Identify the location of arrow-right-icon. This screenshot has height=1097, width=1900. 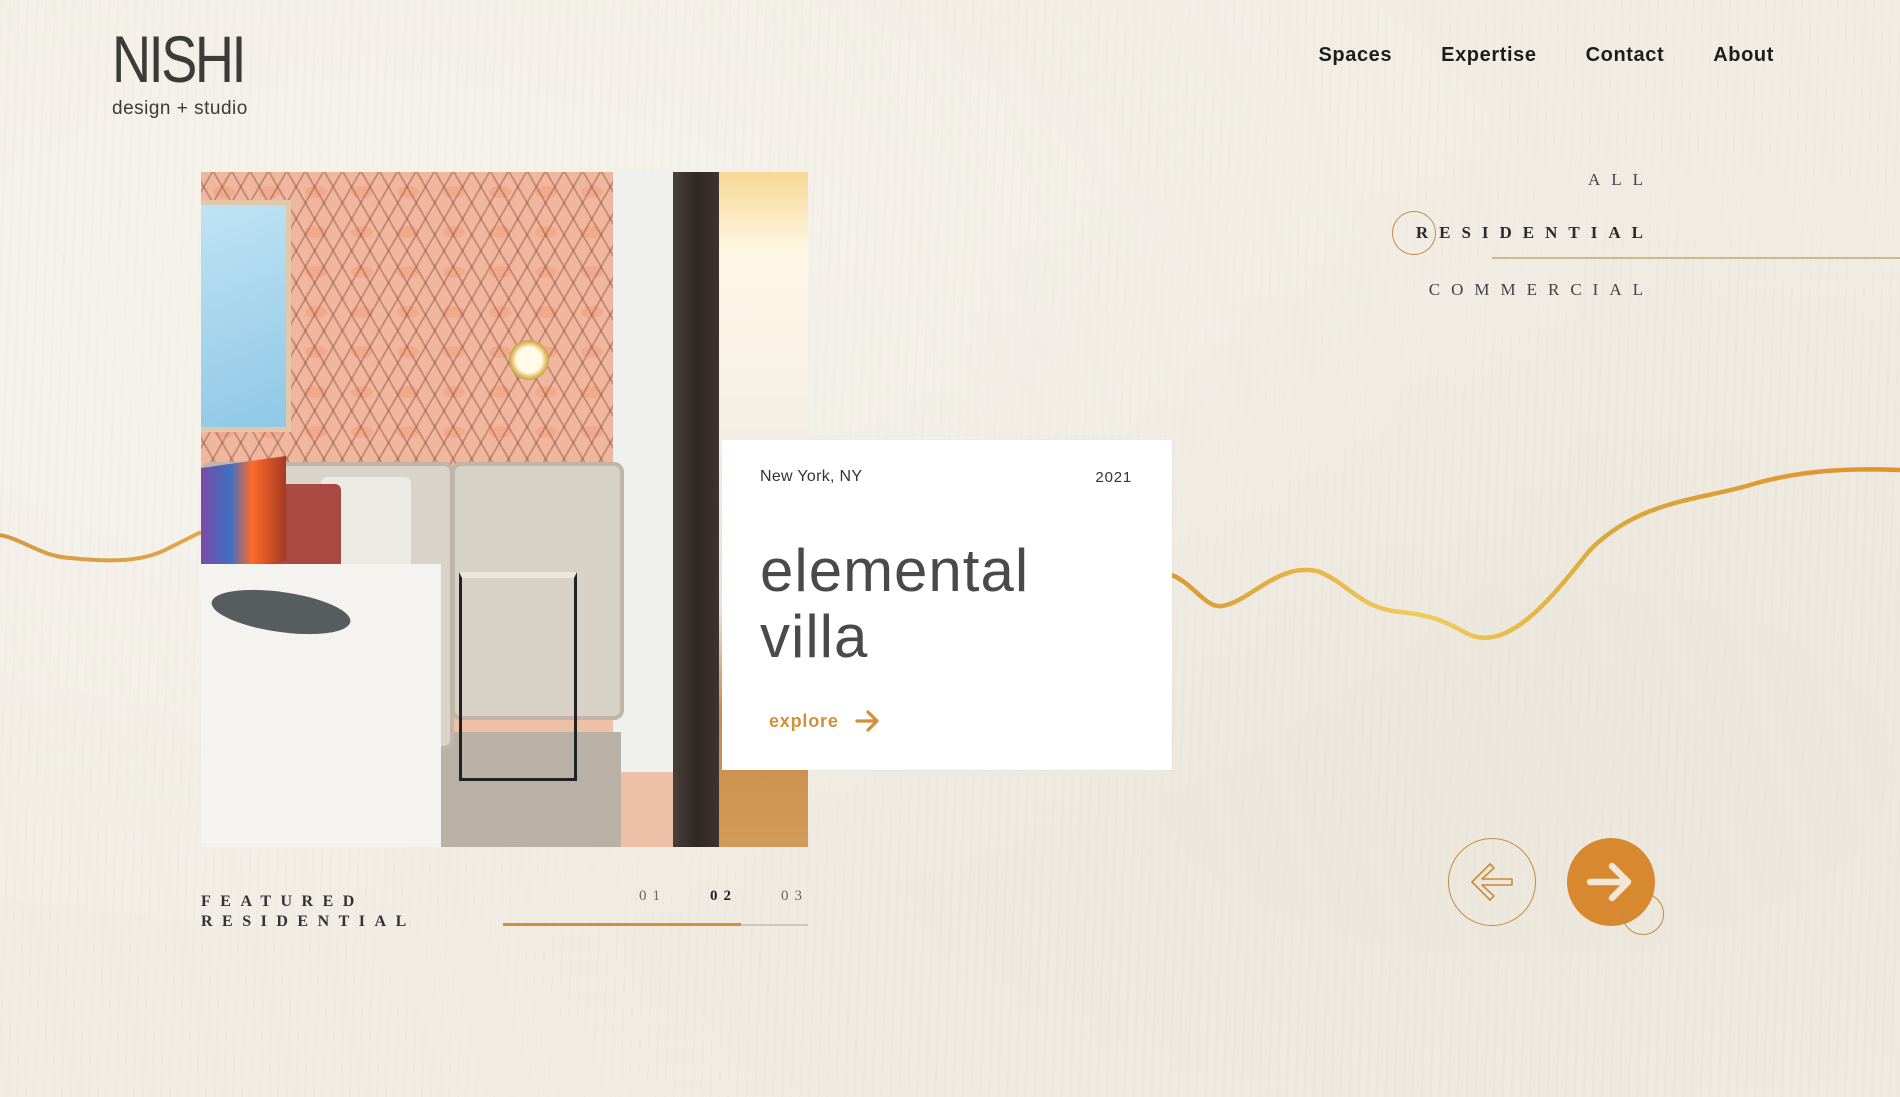
(867, 721).